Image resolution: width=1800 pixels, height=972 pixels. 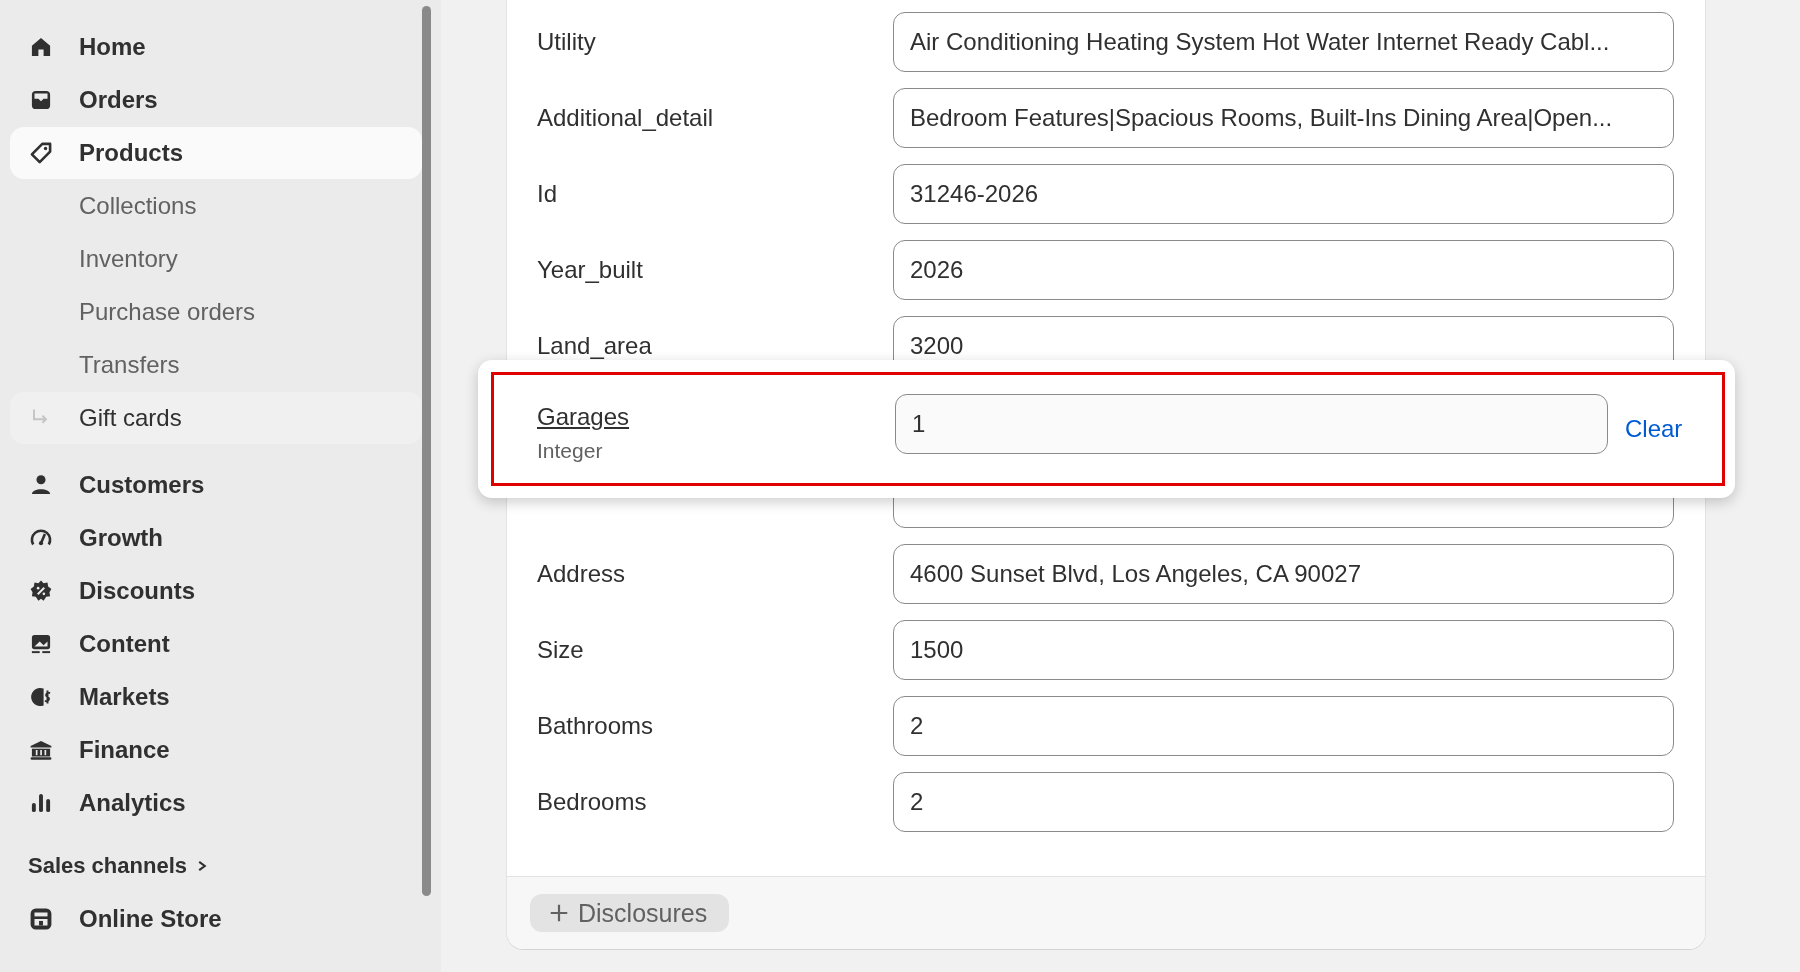 I want to click on nav-item: Markets, so click(x=216, y=697).